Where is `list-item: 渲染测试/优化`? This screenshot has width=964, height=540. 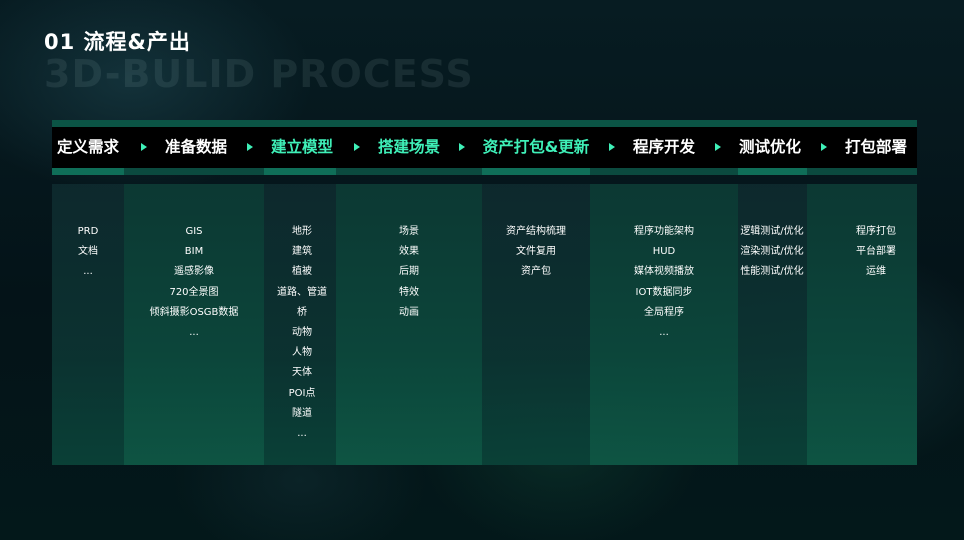
list-item: 渲染测试/优化 is located at coordinates (772, 252).